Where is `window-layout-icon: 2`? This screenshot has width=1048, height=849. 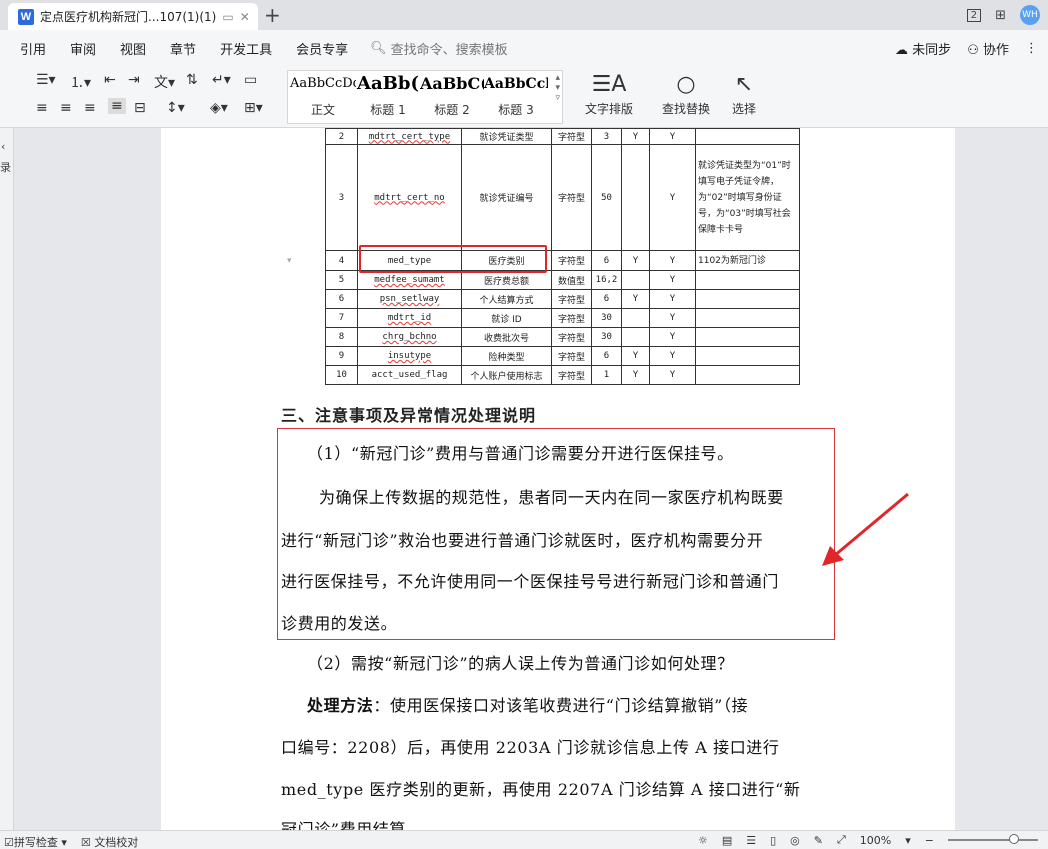 window-layout-icon: 2 is located at coordinates (974, 15).